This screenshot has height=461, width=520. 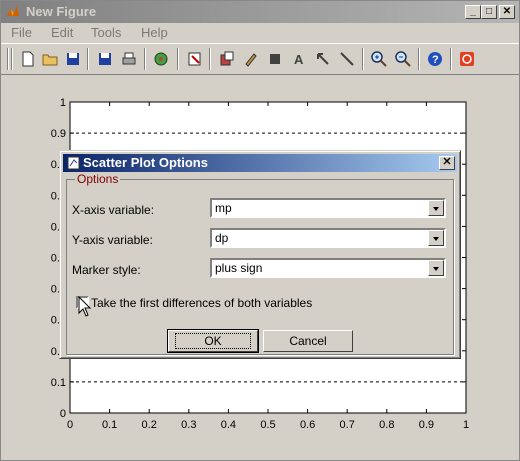 What do you see at coordinates (307, 425) in the screenshot?
I see `x-tick-label: 0.6` at bounding box center [307, 425].